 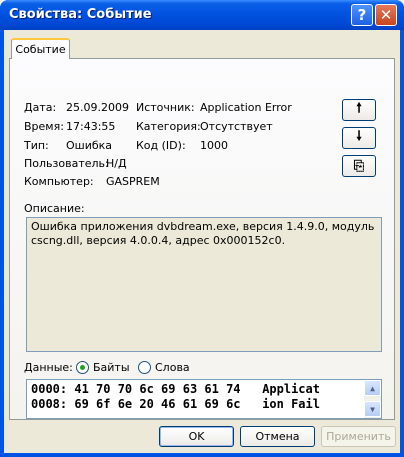 What do you see at coordinates (202, 15) in the screenshot?
I see `title-bar: Свойства: Событие ? ✕` at bounding box center [202, 15].